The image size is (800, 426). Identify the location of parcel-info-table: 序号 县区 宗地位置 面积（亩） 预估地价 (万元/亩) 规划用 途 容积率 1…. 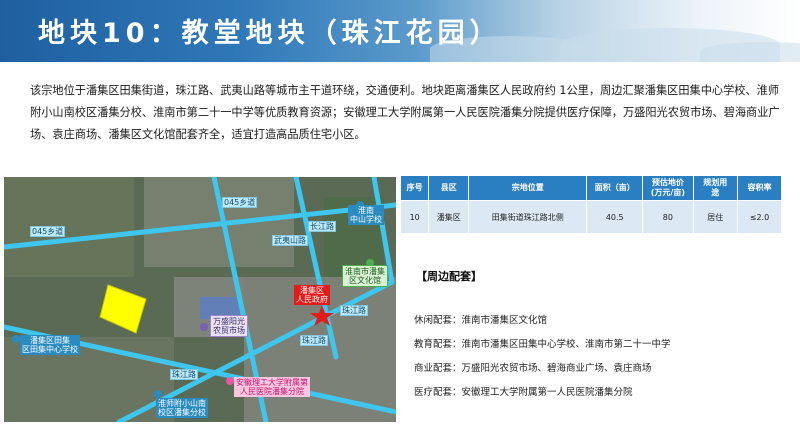
(591, 204).